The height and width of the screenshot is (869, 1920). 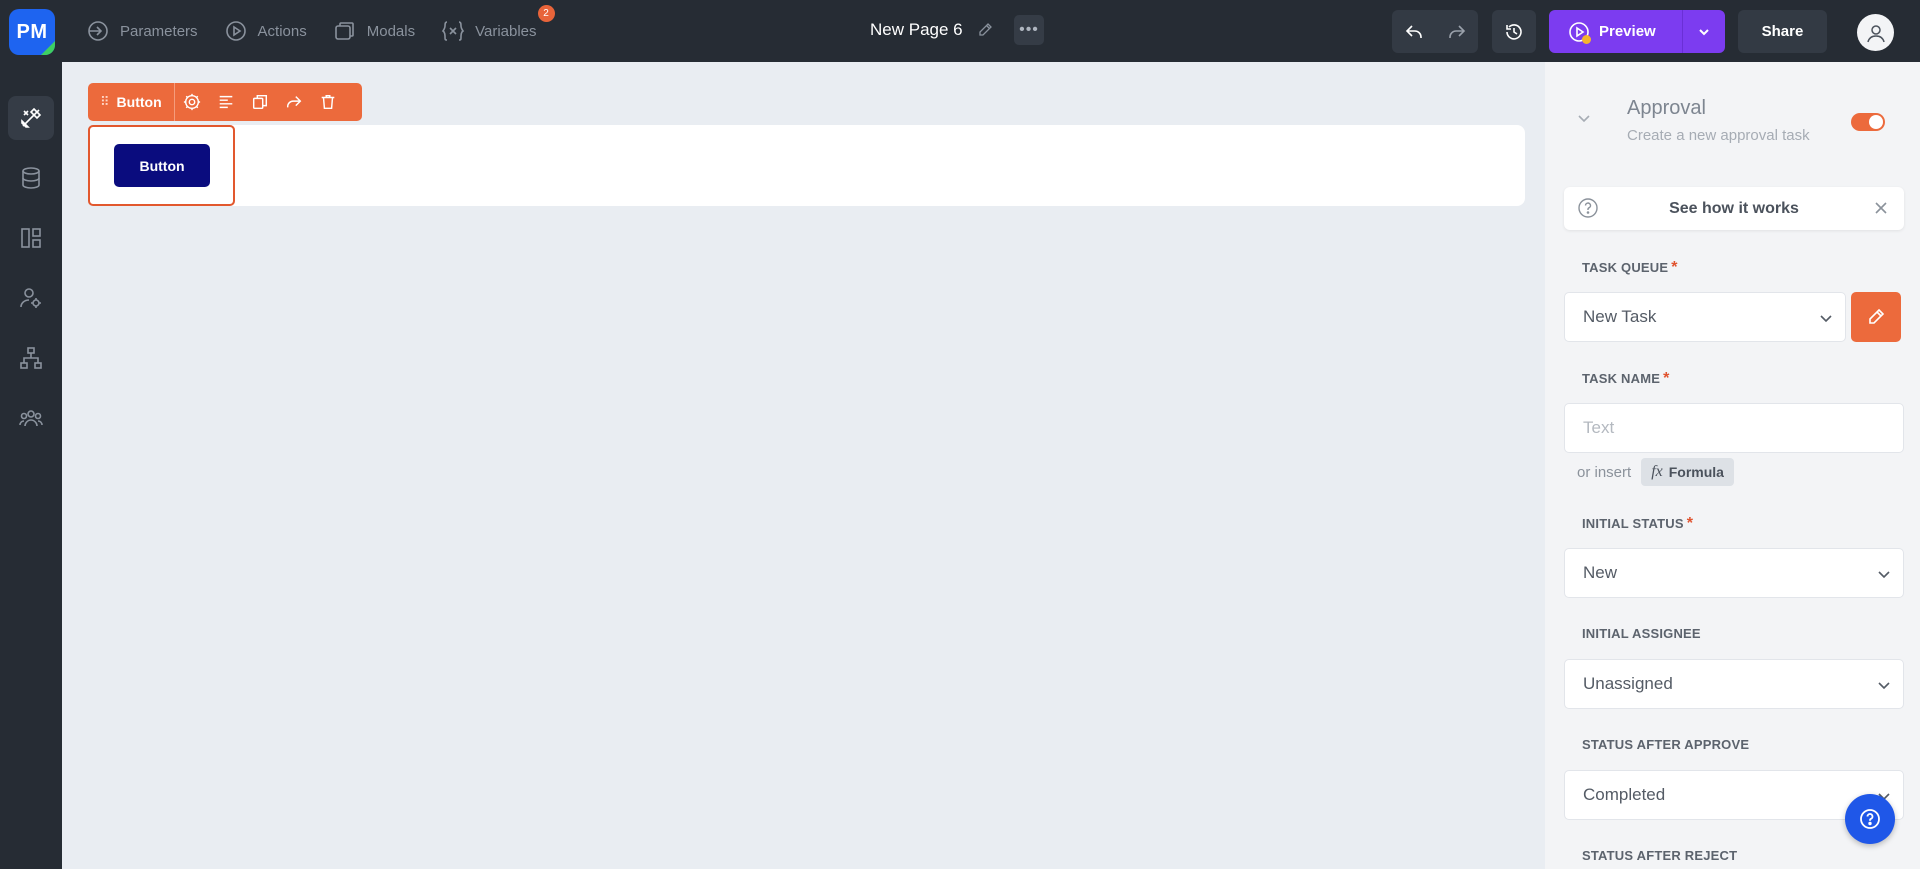 I want to click on top-nav-tabs: Parameters Actions Modals Variables 2, so click(x=320, y=31).